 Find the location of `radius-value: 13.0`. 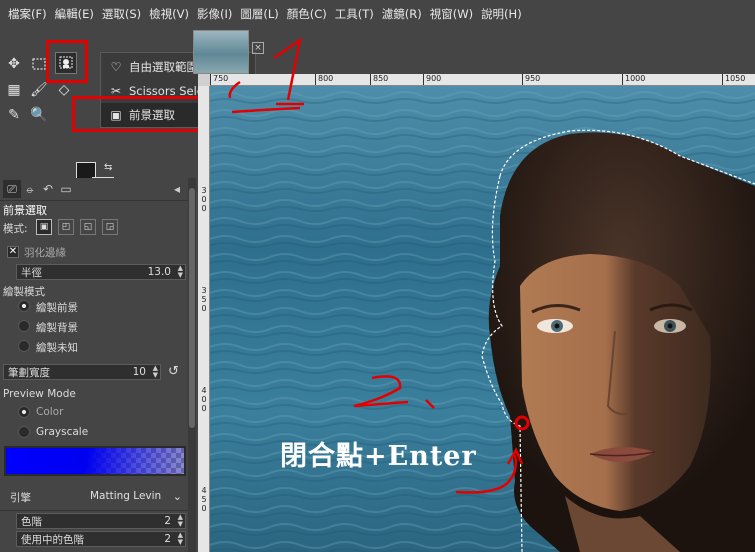

radius-value: 13.0 is located at coordinates (159, 272).